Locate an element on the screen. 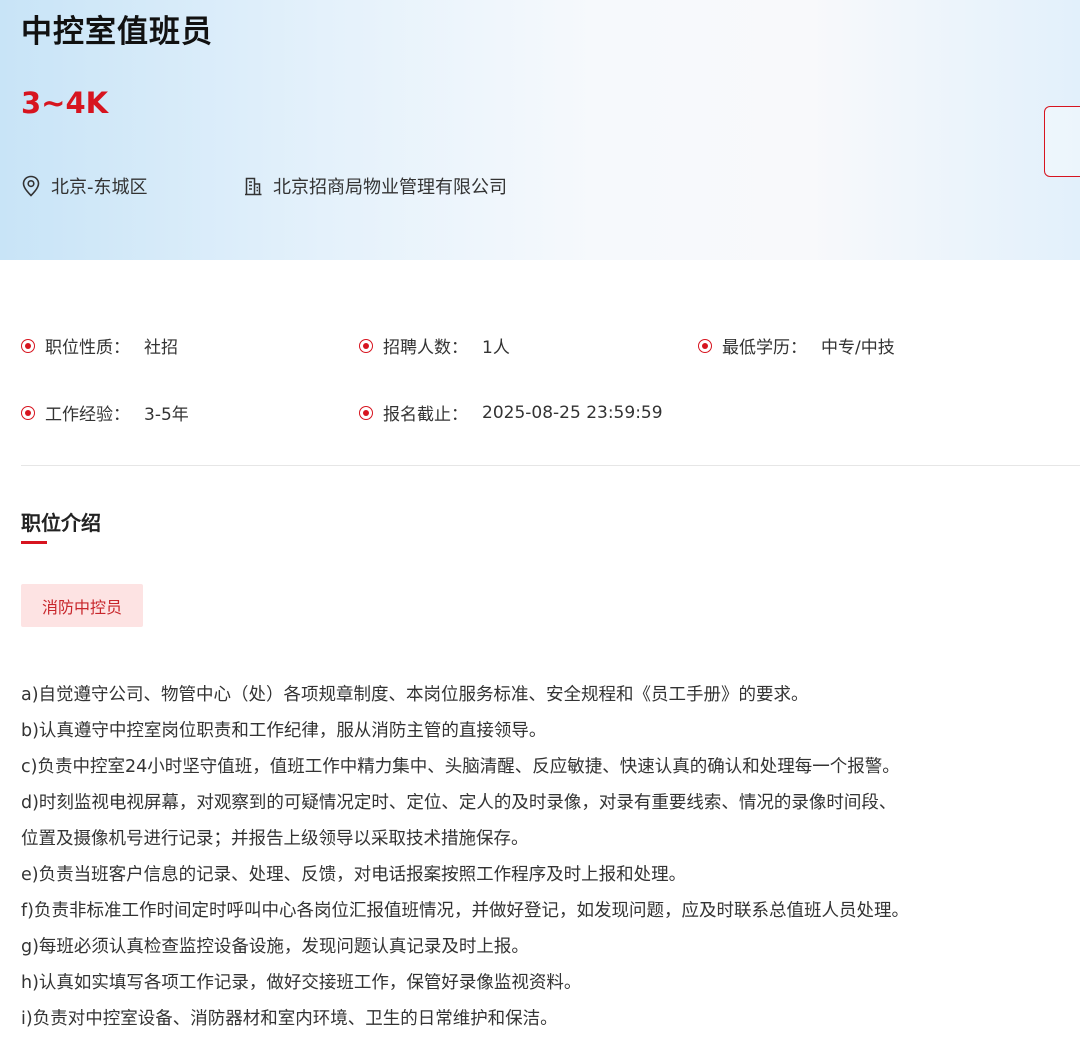  job-tag: 消防中控员 is located at coordinates (82, 605).